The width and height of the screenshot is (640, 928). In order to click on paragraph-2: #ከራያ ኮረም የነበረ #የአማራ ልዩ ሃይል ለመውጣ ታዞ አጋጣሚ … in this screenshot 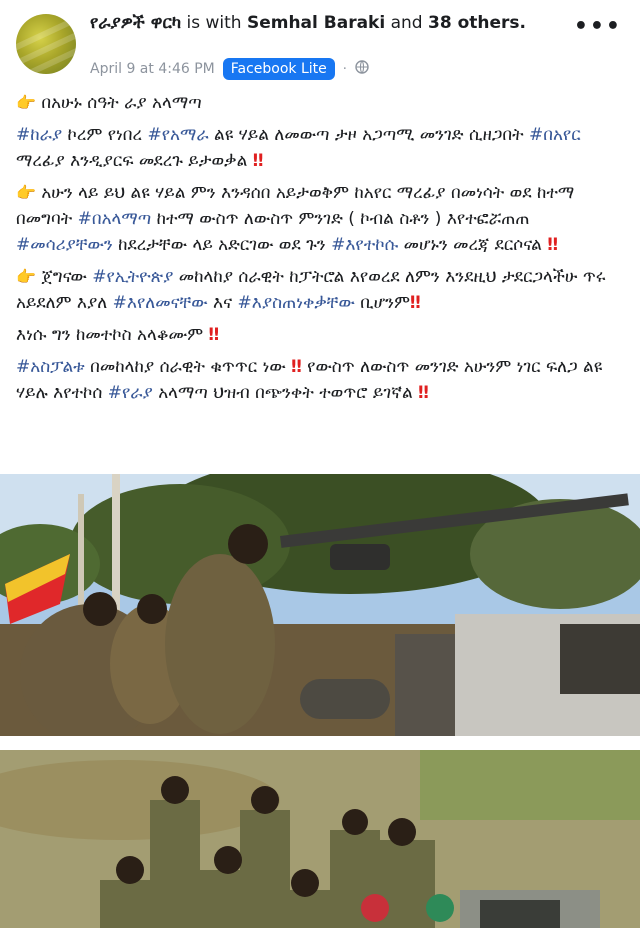, I will do `click(321, 148)`.